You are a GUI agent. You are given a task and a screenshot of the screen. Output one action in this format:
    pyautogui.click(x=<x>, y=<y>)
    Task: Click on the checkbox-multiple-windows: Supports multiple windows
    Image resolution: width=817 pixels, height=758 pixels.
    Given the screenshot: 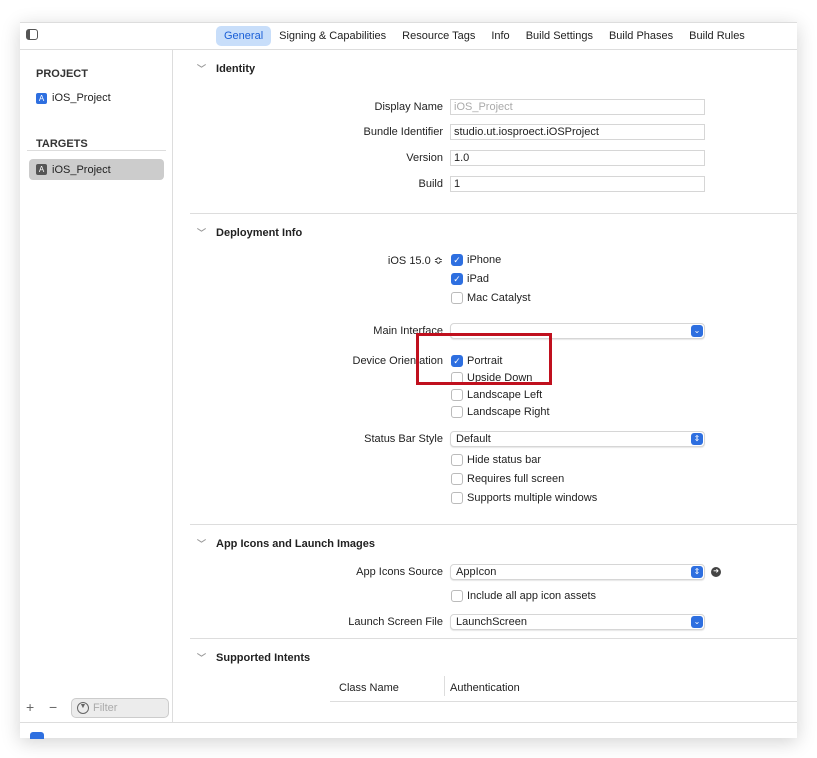 What is the action you would take?
    pyautogui.click(x=524, y=498)
    